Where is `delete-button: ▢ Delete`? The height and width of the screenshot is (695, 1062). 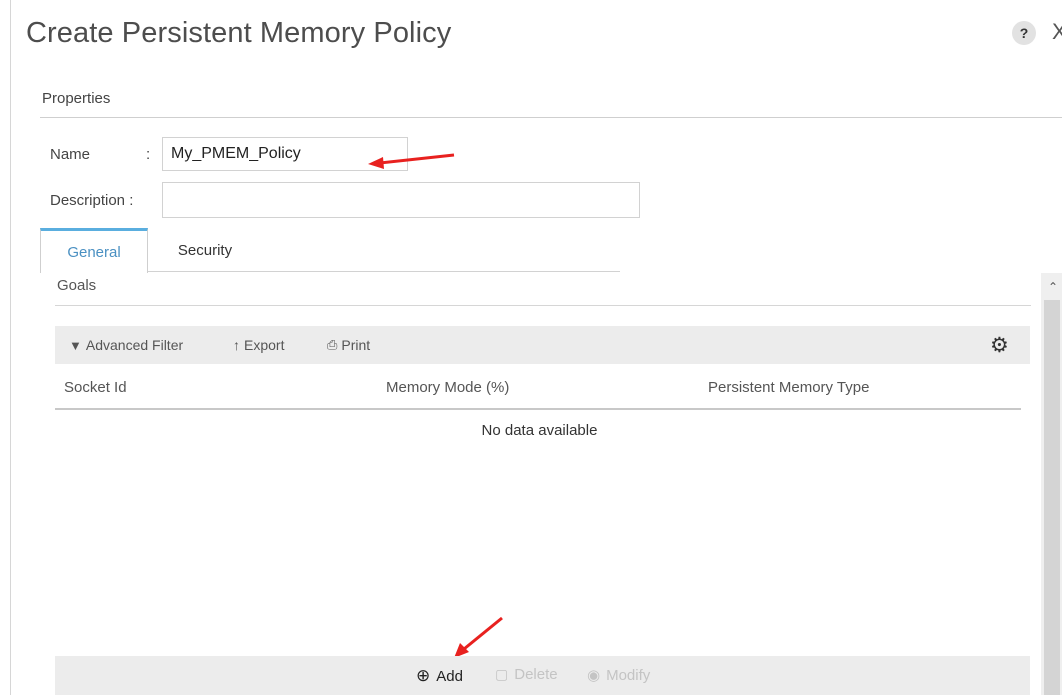
delete-button: ▢ Delete is located at coordinates (526, 674).